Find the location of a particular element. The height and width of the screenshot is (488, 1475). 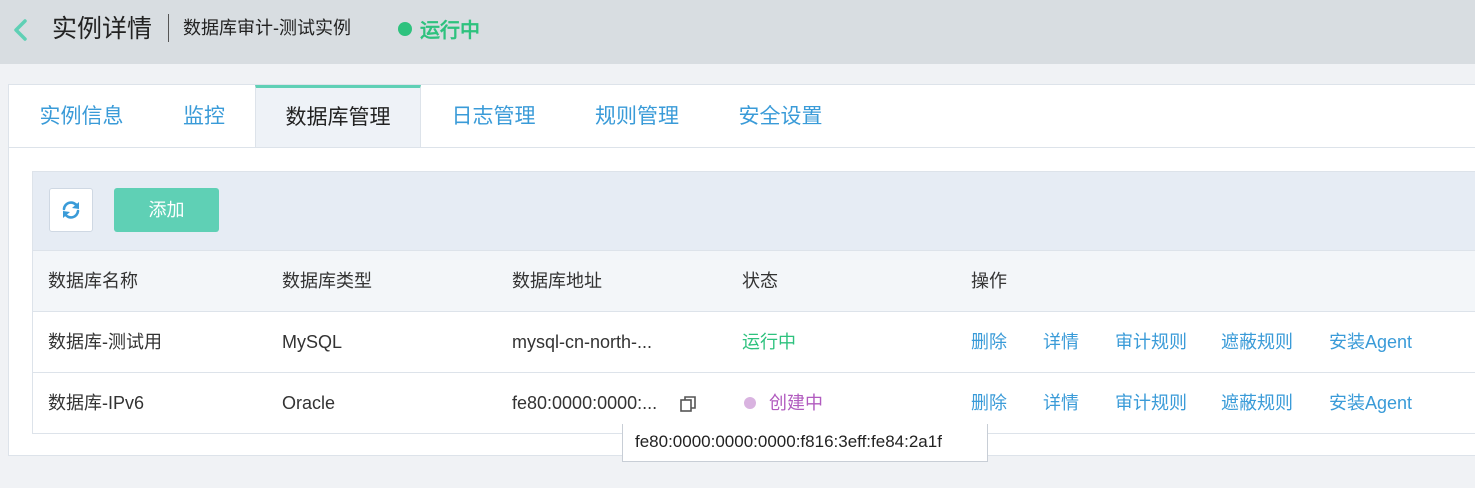

db-name: 数据库-测试用 is located at coordinates (105, 342).